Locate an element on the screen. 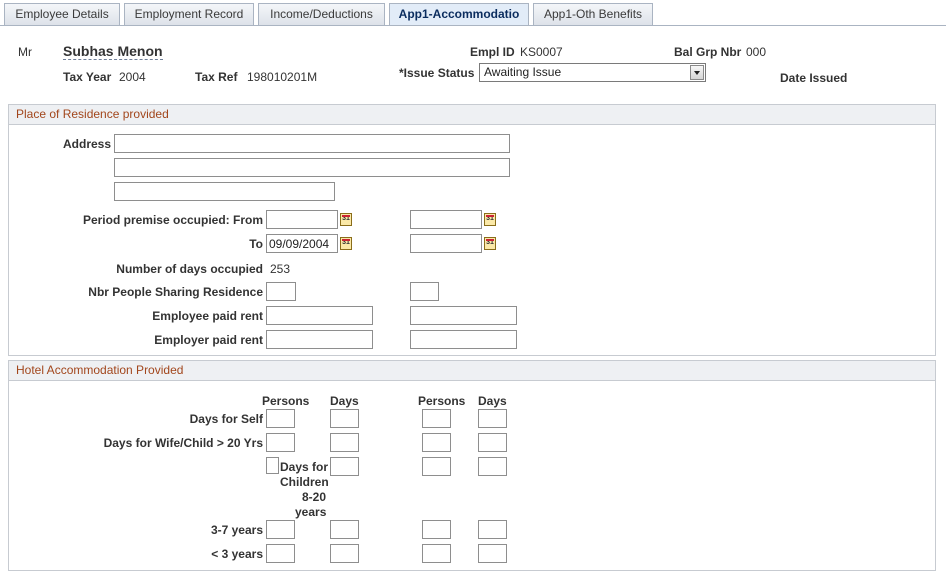 This screenshot has height=575, width=946. employer-rent2-input is located at coordinates (463, 339).